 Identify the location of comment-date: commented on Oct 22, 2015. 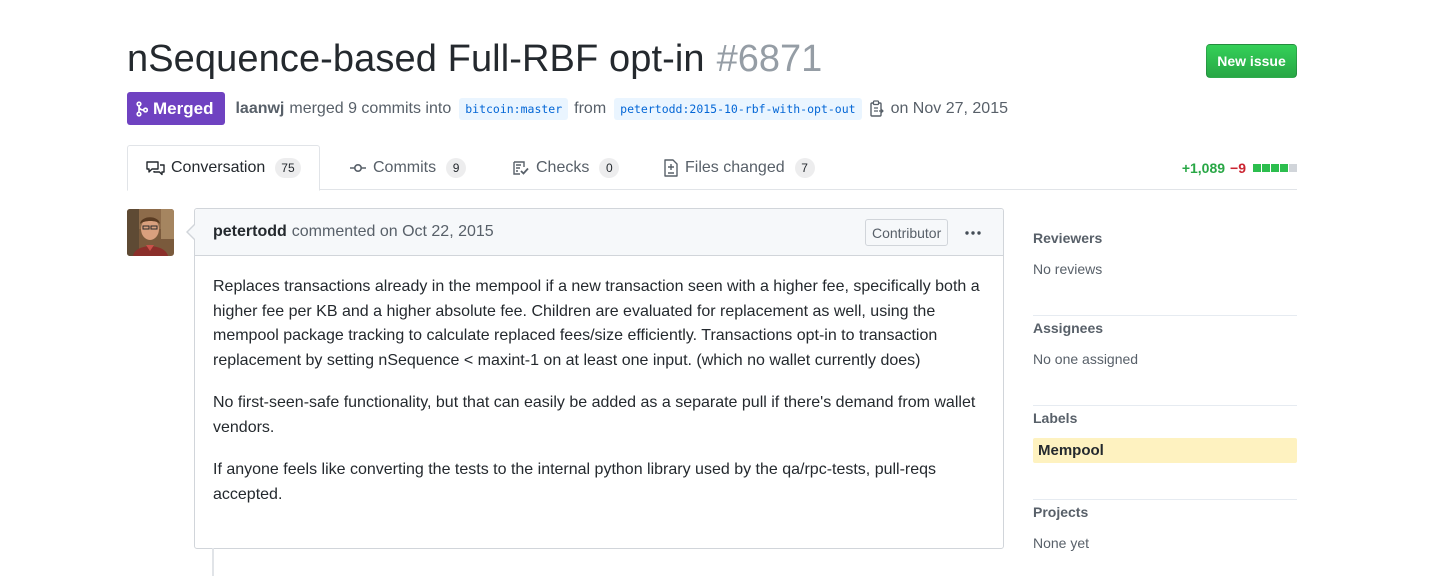
(393, 232).